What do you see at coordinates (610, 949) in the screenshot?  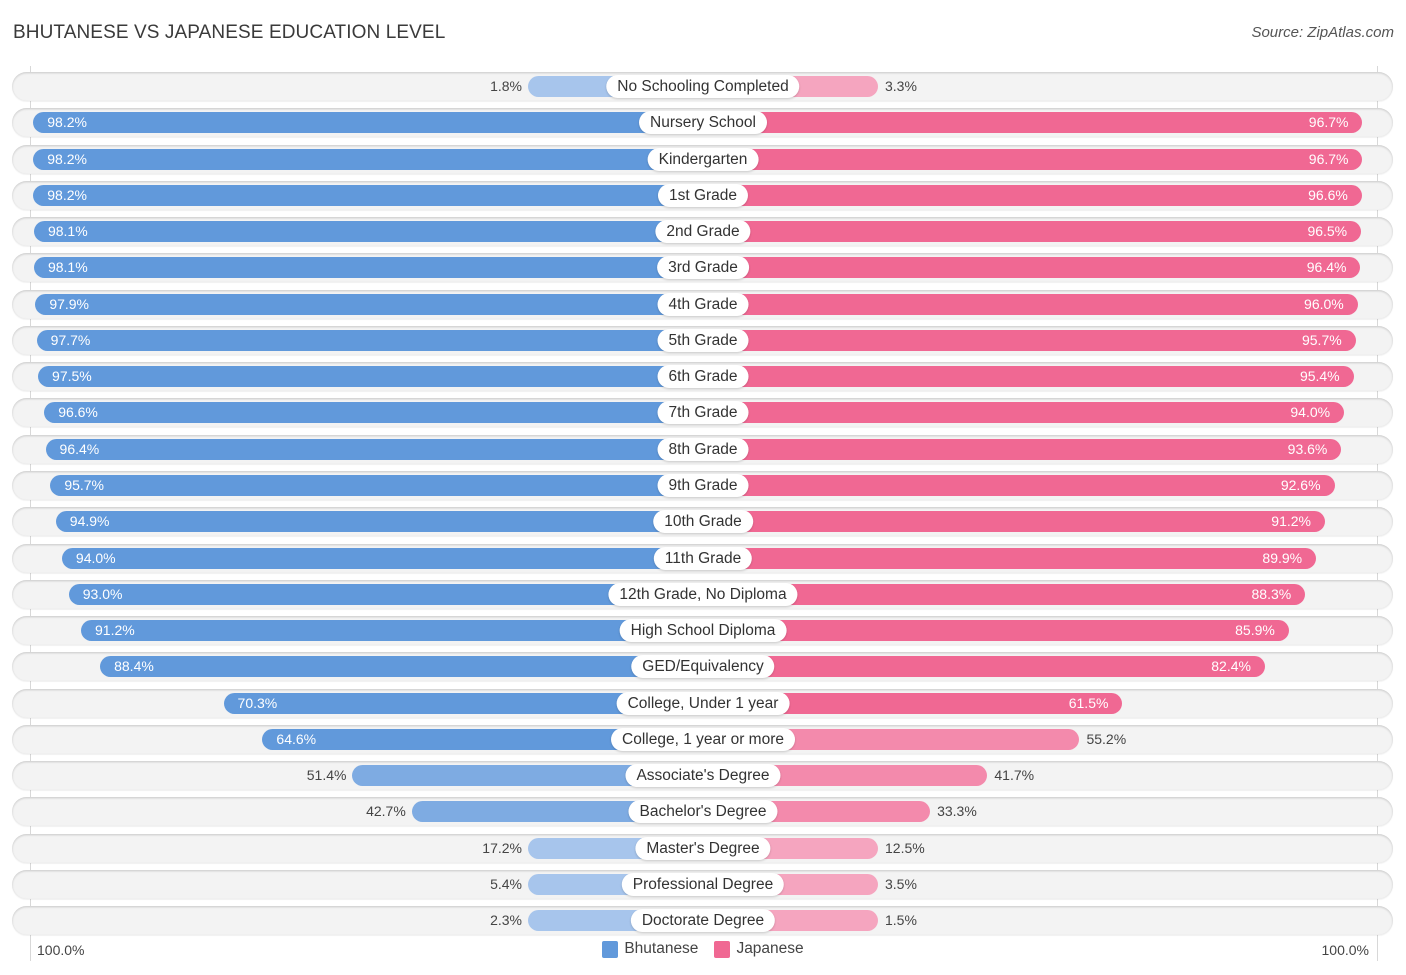 I see `legend-swatch-bhutanese` at bounding box center [610, 949].